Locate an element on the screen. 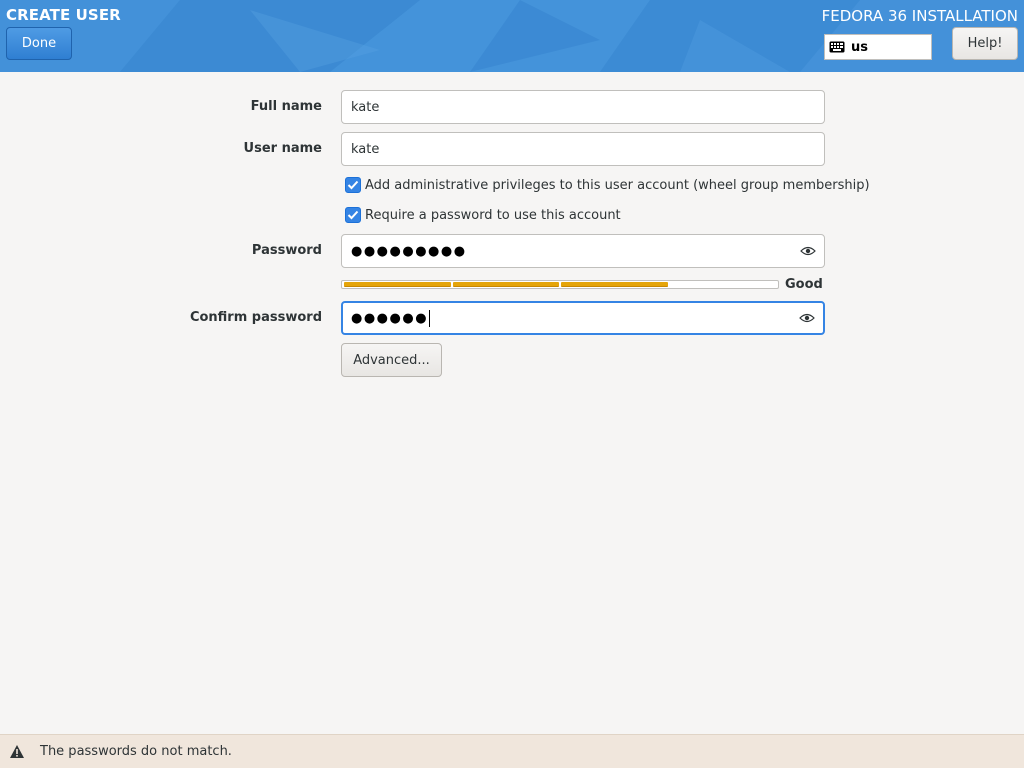 This screenshot has height=768, width=1024. full-name-input: kate is located at coordinates (583, 107).